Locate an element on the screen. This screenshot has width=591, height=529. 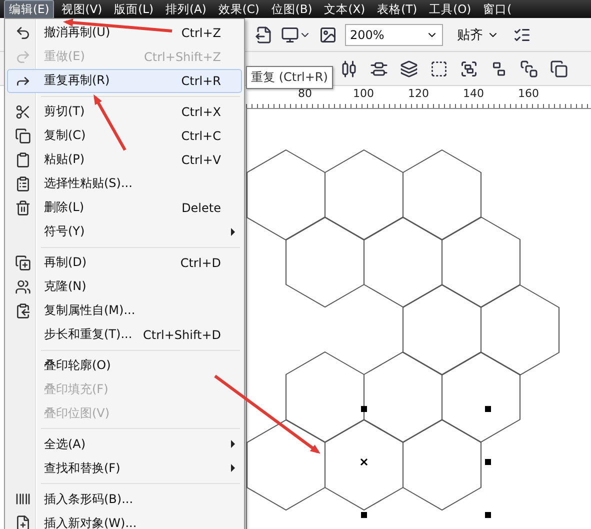
menu-item: 撤消再制(U) Ctrl+Z is located at coordinates (124, 33).